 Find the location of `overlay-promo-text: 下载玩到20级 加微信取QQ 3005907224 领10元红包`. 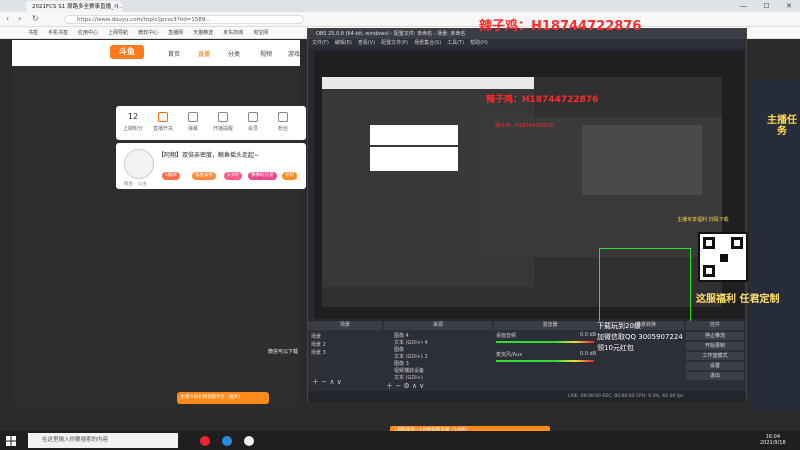

overlay-promo-text: 下载玩到20级 加微信取QQ 3005907224 领10元红包 is located at coordinates (640, 337).